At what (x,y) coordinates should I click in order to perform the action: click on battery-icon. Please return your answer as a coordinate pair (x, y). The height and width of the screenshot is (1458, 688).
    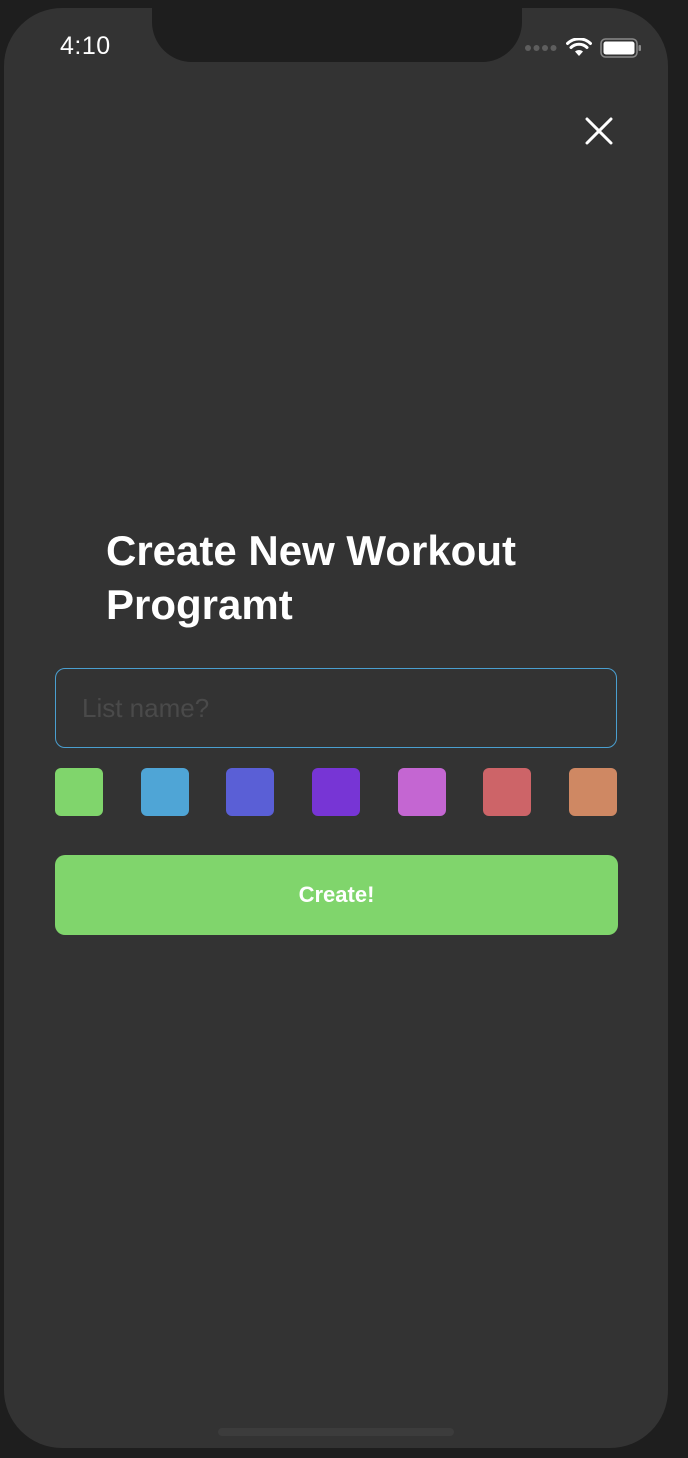
    Looking at the image, I should click on (620, 48).